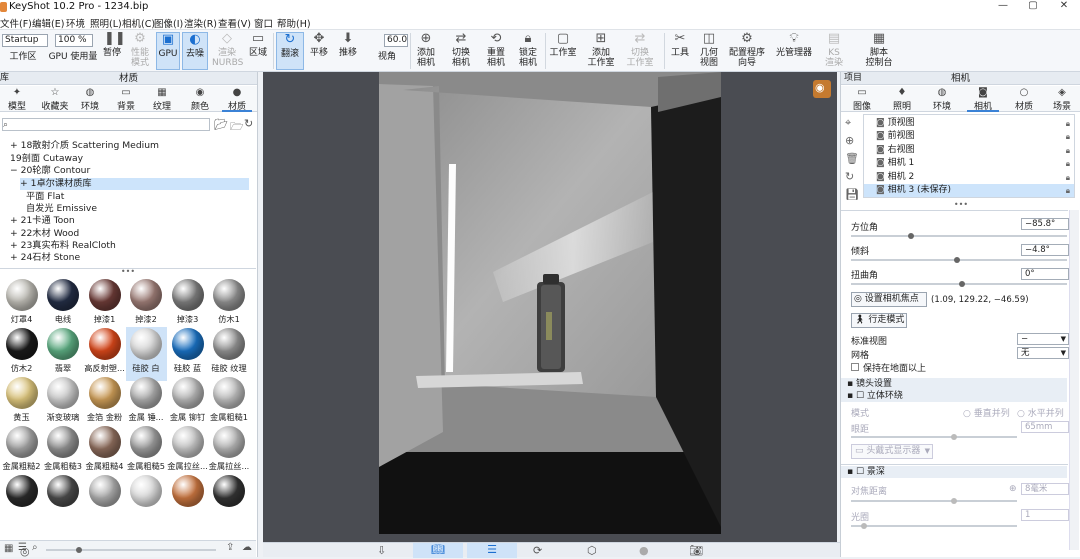 This screenshot has width=1080, height=559. Describe the element at coordinates (461, 51) in the screenshot. I see `switch-camera-button: ⇄ 切换 相机` at that location.